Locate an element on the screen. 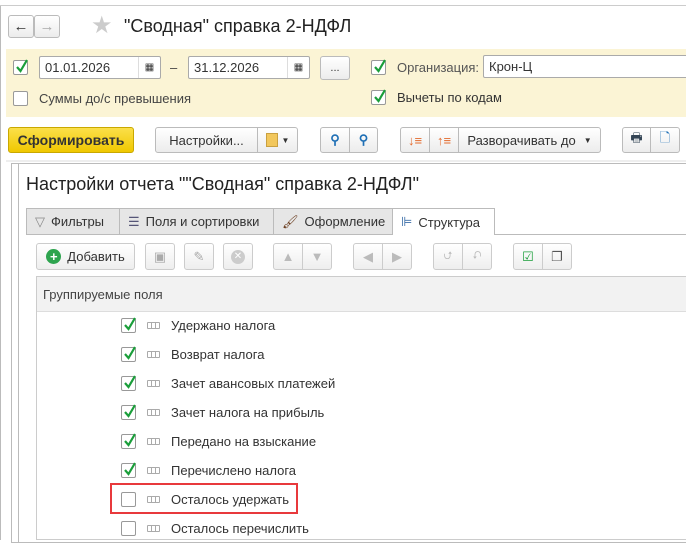 This screenshot has width=686, height=543. pencil-icon: ✎ is located at coordinates (199, 256).